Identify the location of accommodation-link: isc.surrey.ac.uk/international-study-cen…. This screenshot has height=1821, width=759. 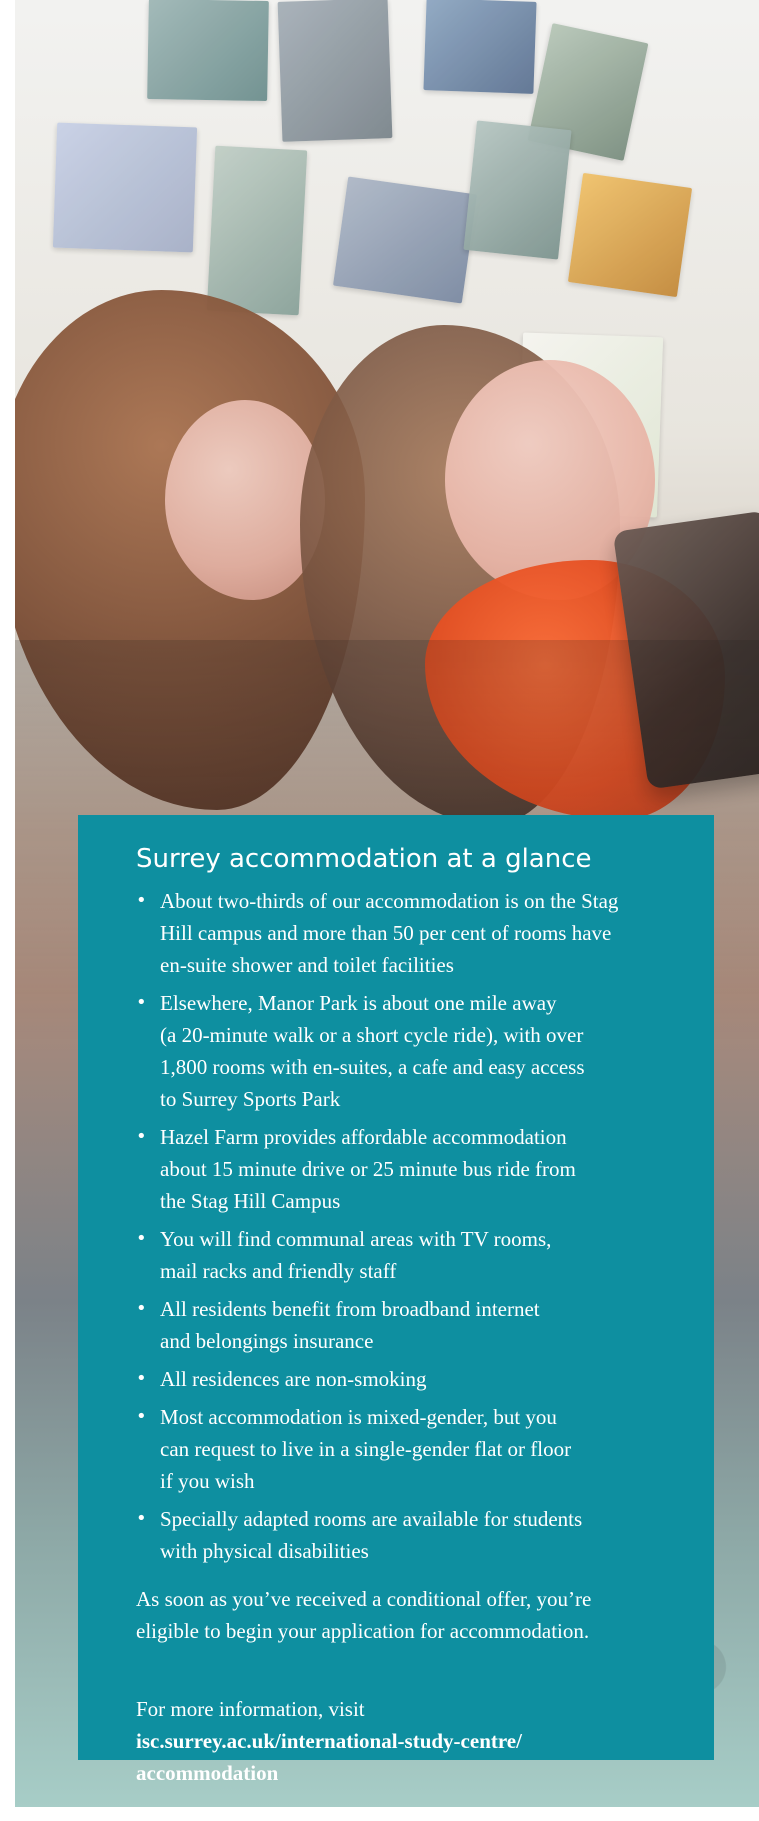
(397, 1757).